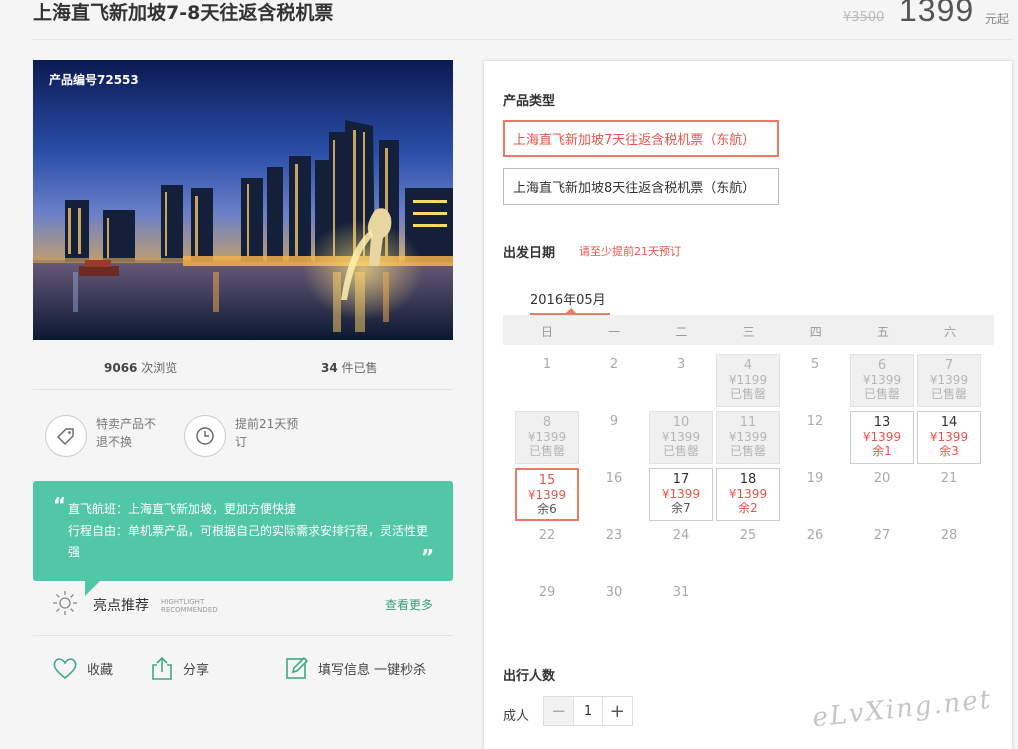 The width and height of the screenshot is (1018, 749). What do you see at coordinates (681, 479) in the screenshot?
I see `day-number: 17` at bounding box center [681, 479].